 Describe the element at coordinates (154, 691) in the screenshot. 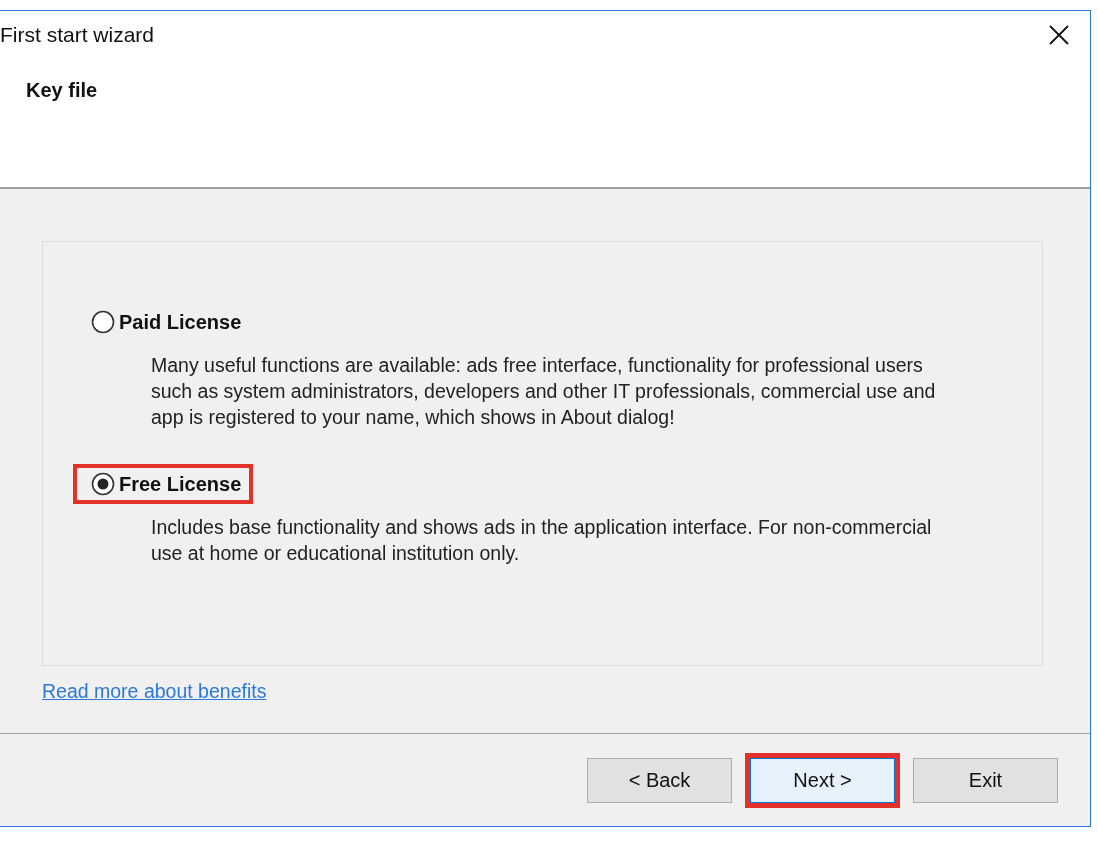

I see `benefits-link: Read more about benefits` at that location.